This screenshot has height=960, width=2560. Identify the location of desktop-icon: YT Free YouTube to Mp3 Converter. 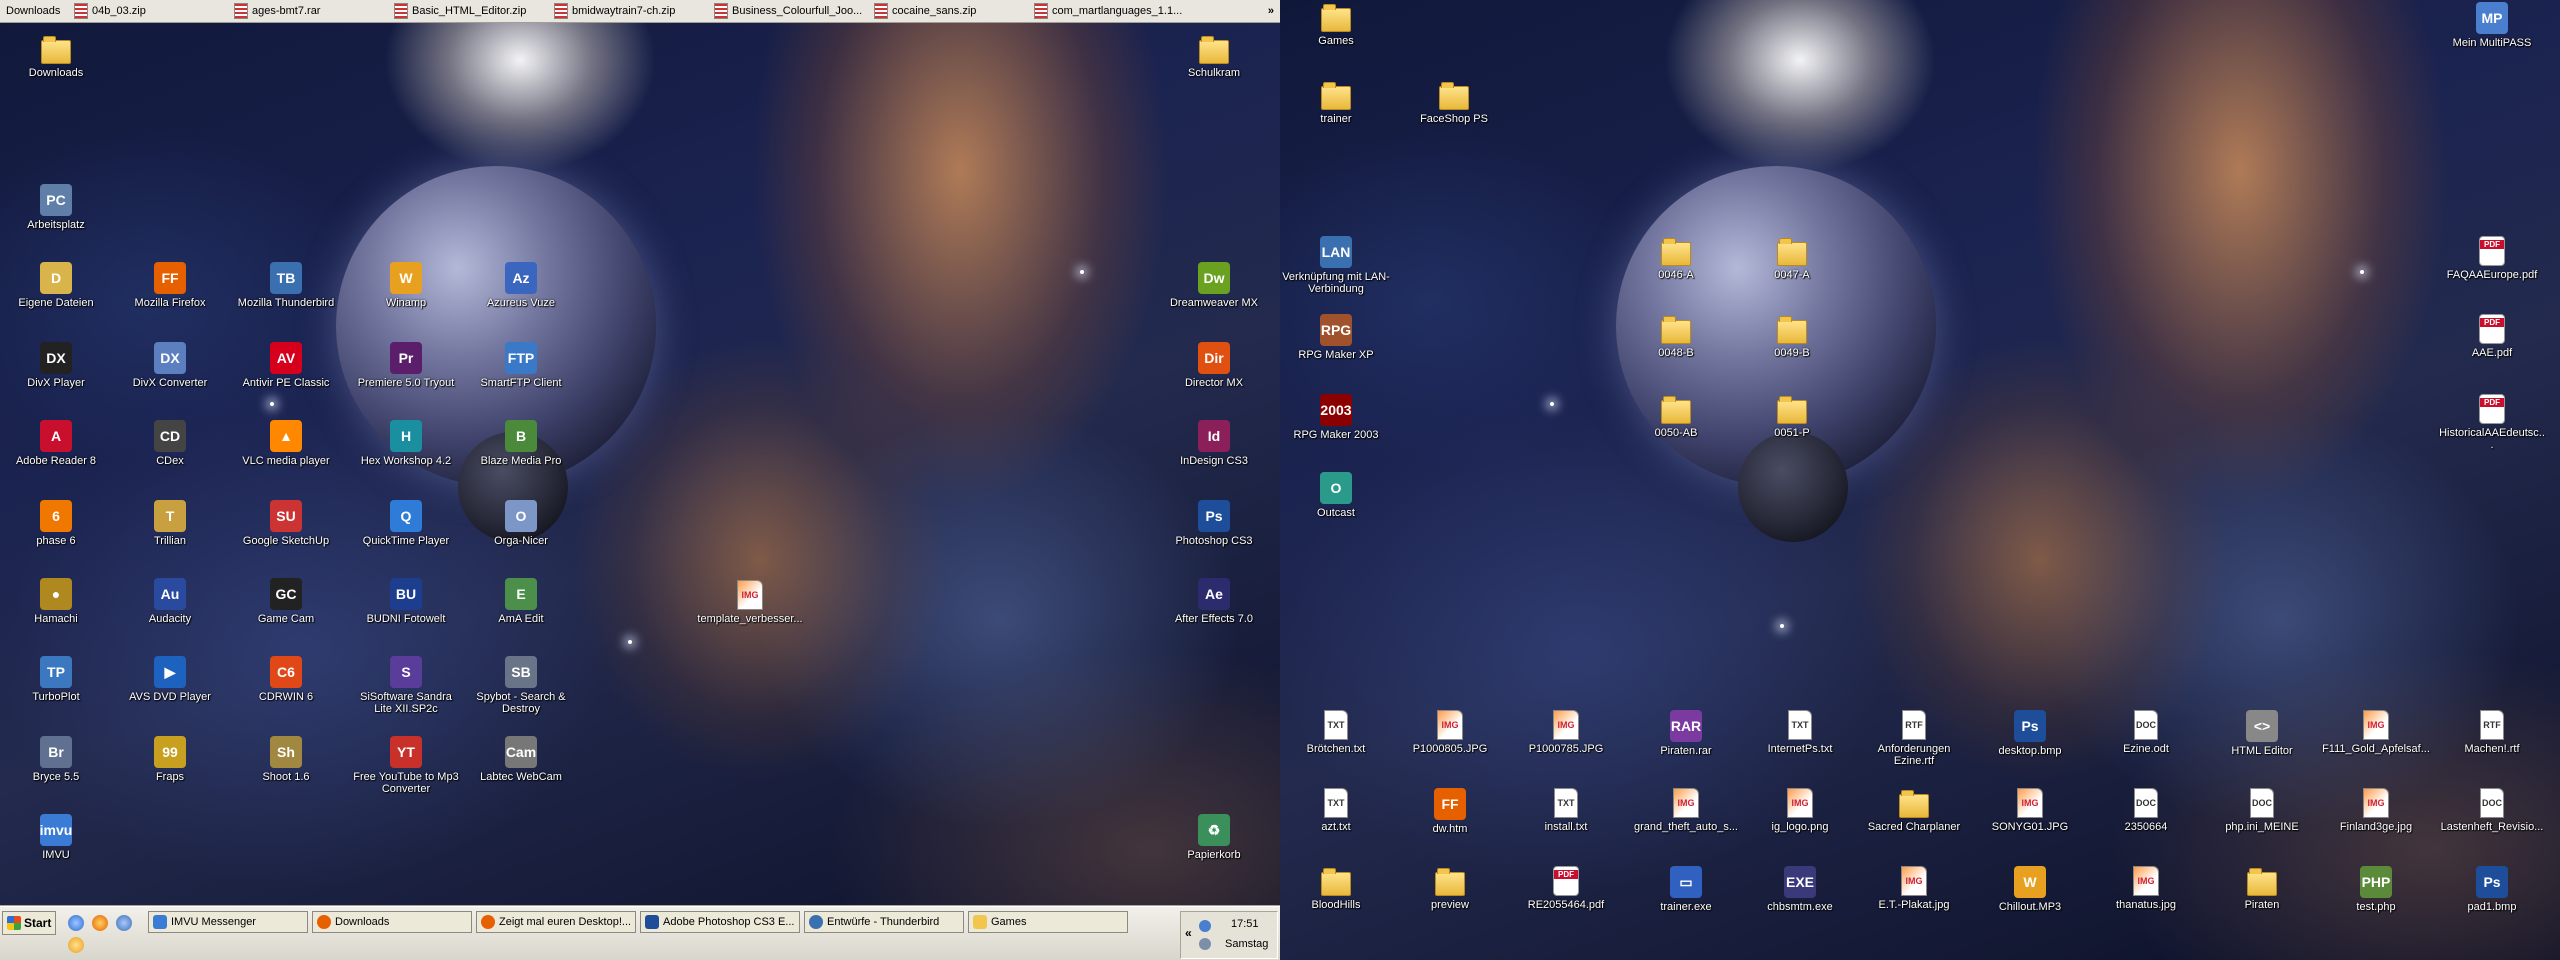
(406, 765).